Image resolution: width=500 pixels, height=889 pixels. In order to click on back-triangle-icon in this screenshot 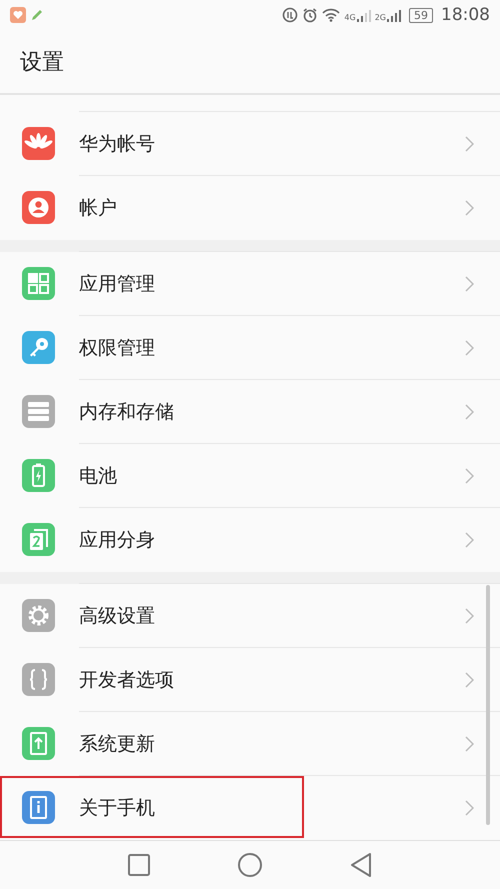, I will do `click(361, 864)`.